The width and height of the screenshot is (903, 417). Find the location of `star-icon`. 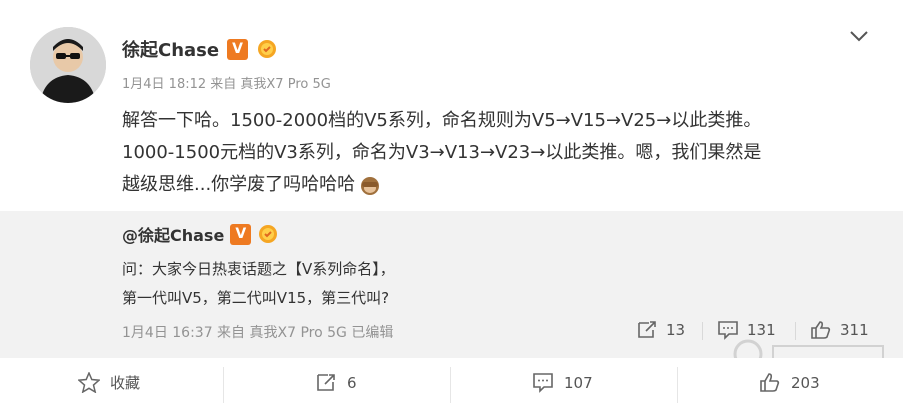

star-icon is located at coordinates (89, 382).